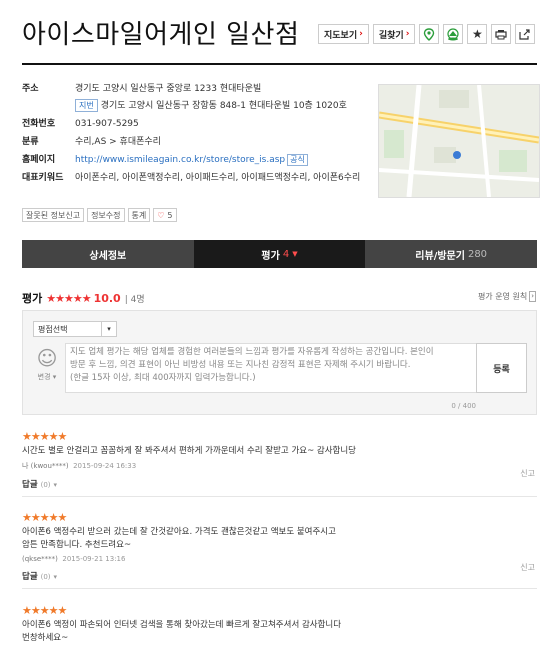  Describe the element at coordinates (106, 215) in the screenshot. I see `edit-info-button: 정보수정` at that location.